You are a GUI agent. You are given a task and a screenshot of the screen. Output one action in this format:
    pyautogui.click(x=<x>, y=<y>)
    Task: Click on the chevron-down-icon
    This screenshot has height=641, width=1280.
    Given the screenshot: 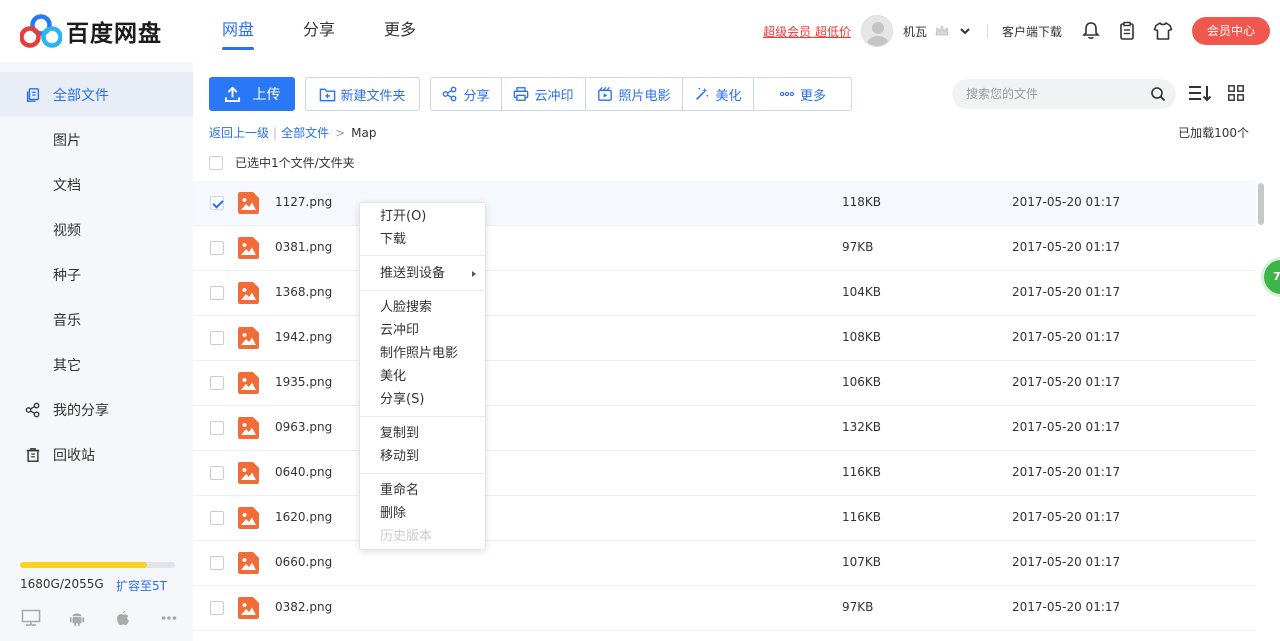 What is the action you would take?
    pyautogui.click(x=965, y=31)
    